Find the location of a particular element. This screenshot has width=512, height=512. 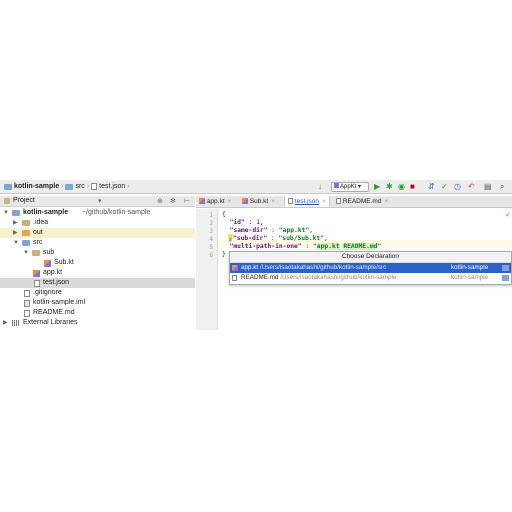

tree-item-gitignore: .gitignore is located at coordinates (97, 293).